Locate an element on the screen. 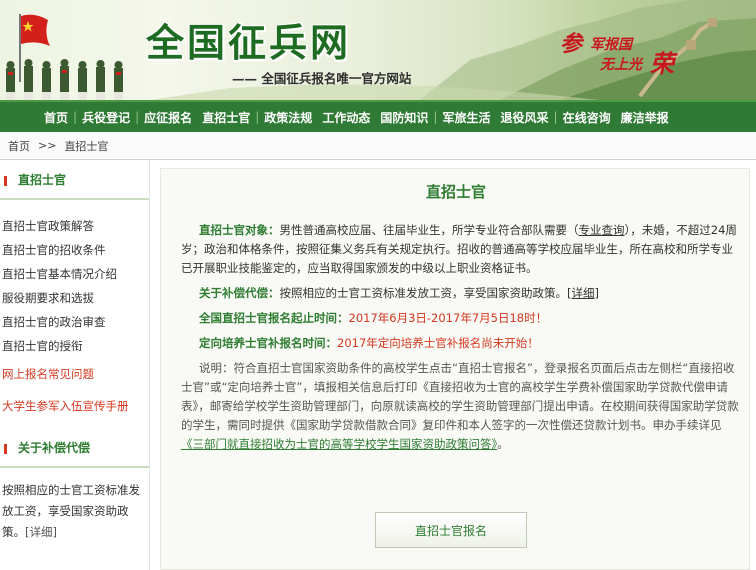  registration-time: 全国直招士官报名起止时间：2017年6月3日-2017年7月5日18时！ is located at coordinates (461, 318).